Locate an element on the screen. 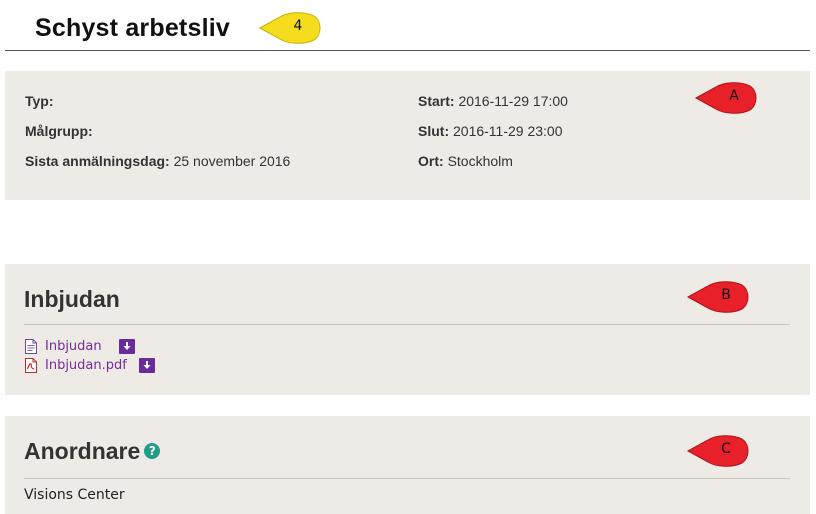 This screenshot has width=816, height=514. callout-step-4: 4 is located at coordinates (290, 28).